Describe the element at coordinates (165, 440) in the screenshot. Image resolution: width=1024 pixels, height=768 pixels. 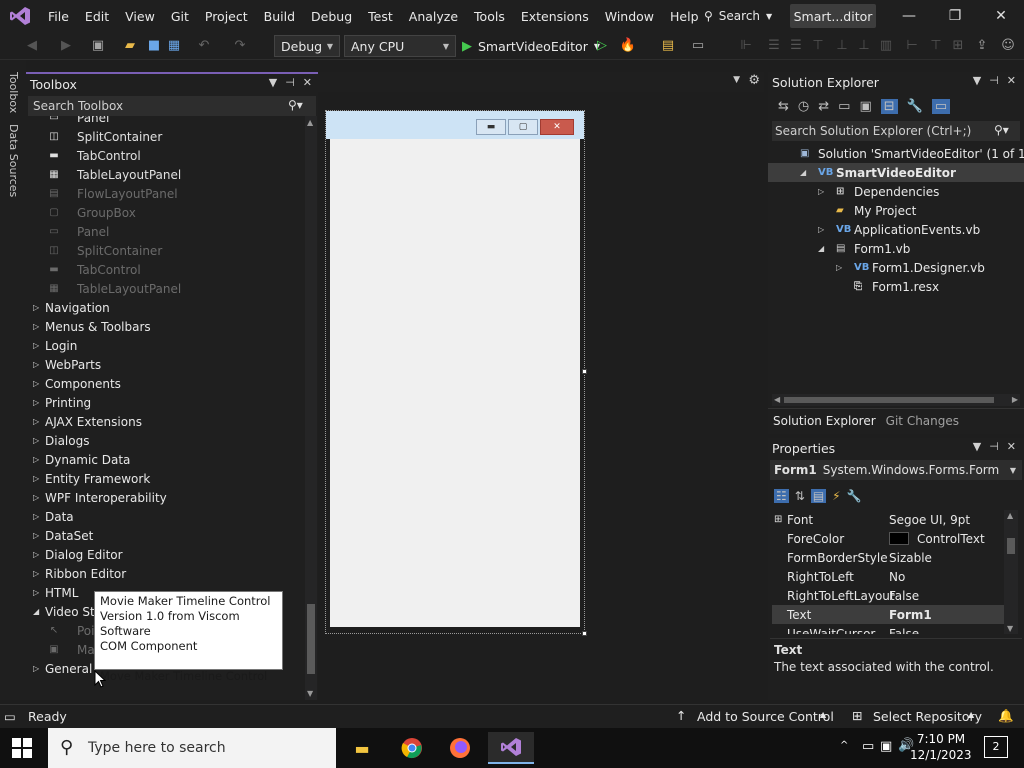
I see `toolbox-category: ▷ Dialogs` at that location.